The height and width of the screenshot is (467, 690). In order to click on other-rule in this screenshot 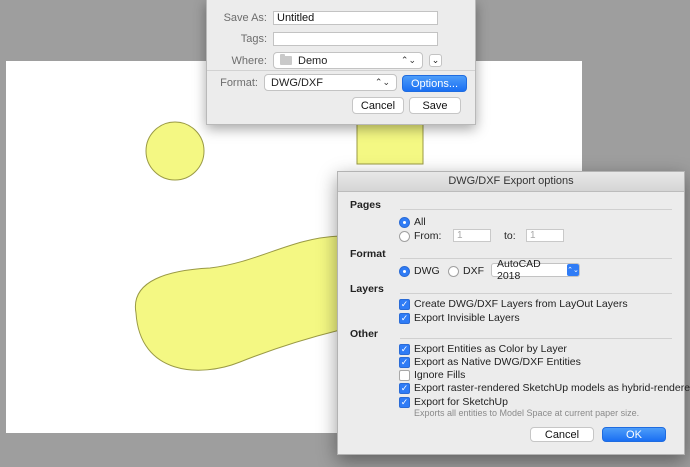, I will do `click(536, 338)`.